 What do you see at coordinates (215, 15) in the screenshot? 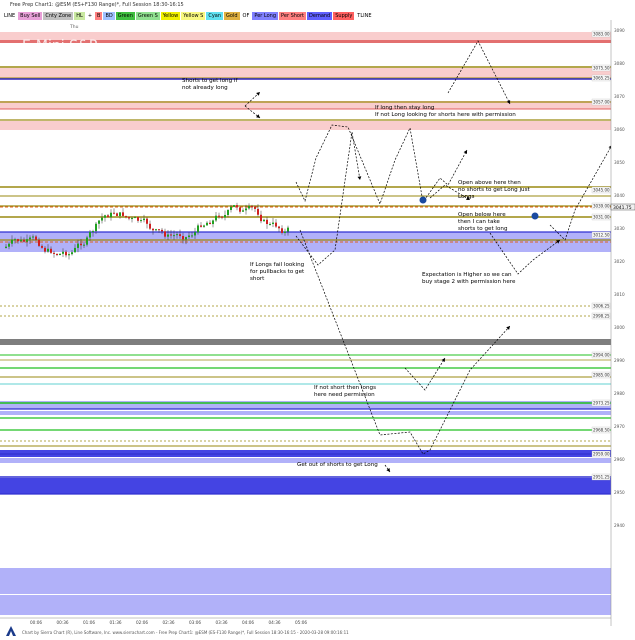
I see `toolbar-study-button: Cyan` at bounding box center [215, 15].